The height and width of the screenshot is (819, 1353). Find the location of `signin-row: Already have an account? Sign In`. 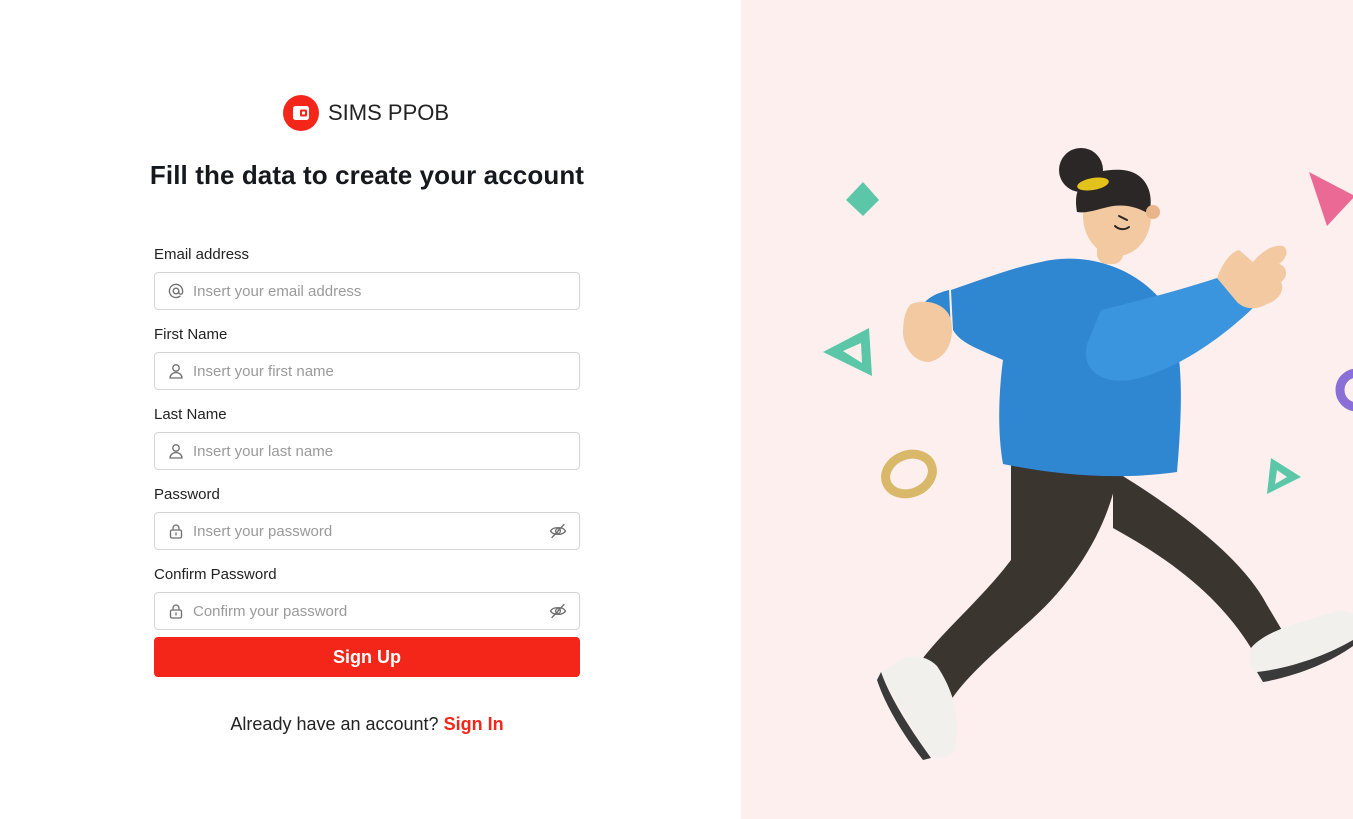

signin-row: Already have an account? Sign In is located at coordinates (367, 724).